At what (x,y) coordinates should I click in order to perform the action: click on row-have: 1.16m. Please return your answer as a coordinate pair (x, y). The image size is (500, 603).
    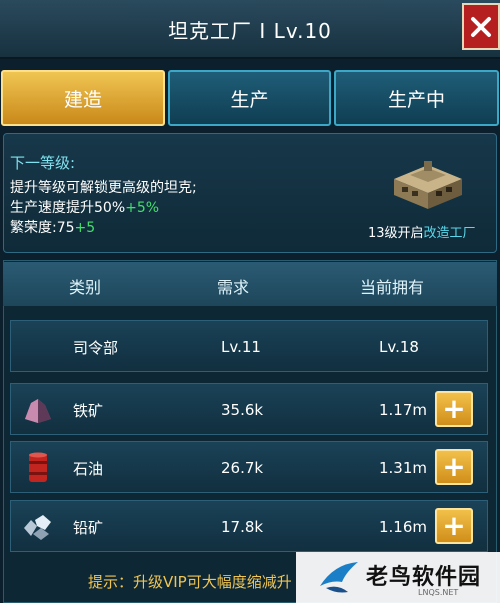
    Looking at the image, I should click on (403, 527).